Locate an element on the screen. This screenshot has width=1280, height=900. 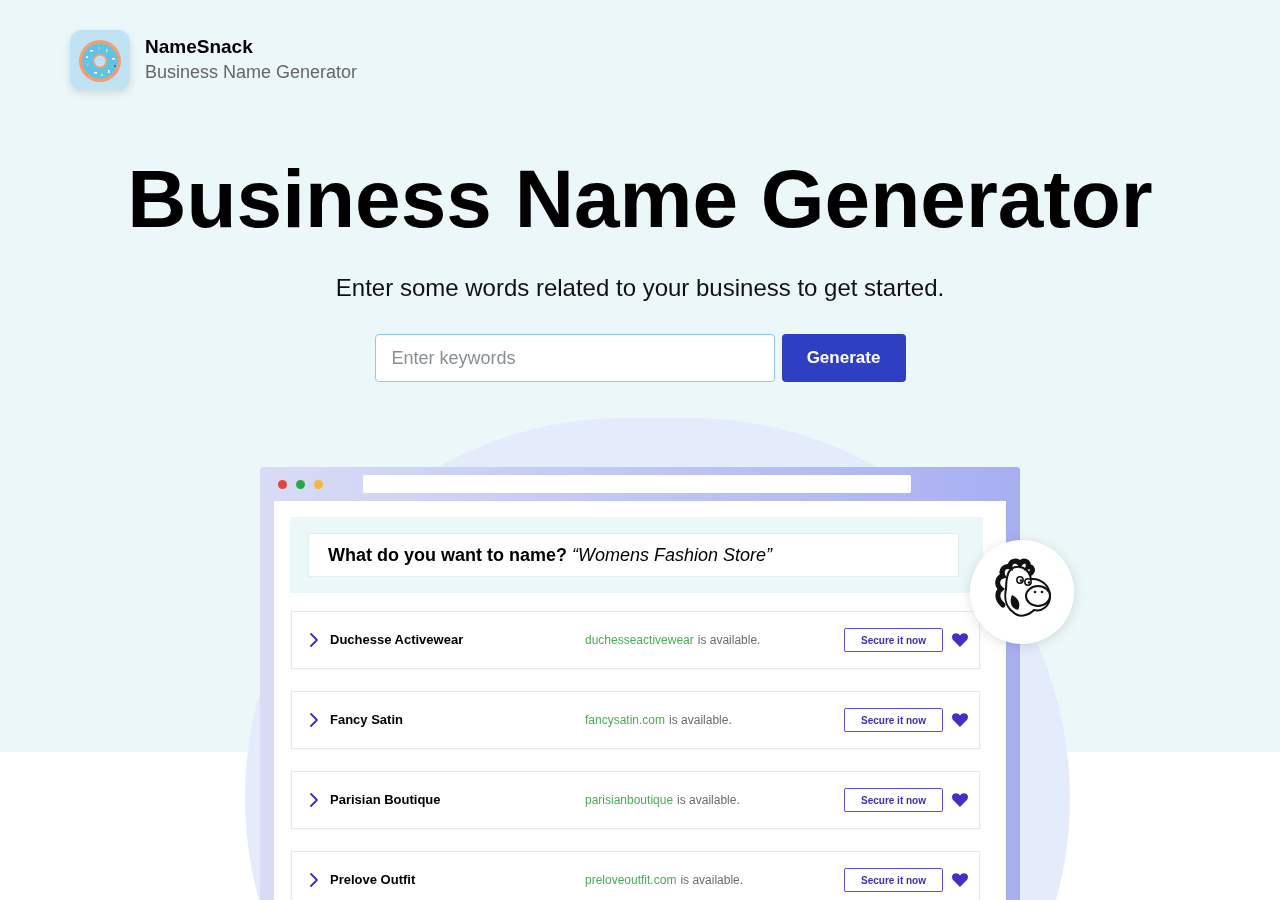
availability-text: preloveoutfit.com is available. is located at coordinates (665, 880).